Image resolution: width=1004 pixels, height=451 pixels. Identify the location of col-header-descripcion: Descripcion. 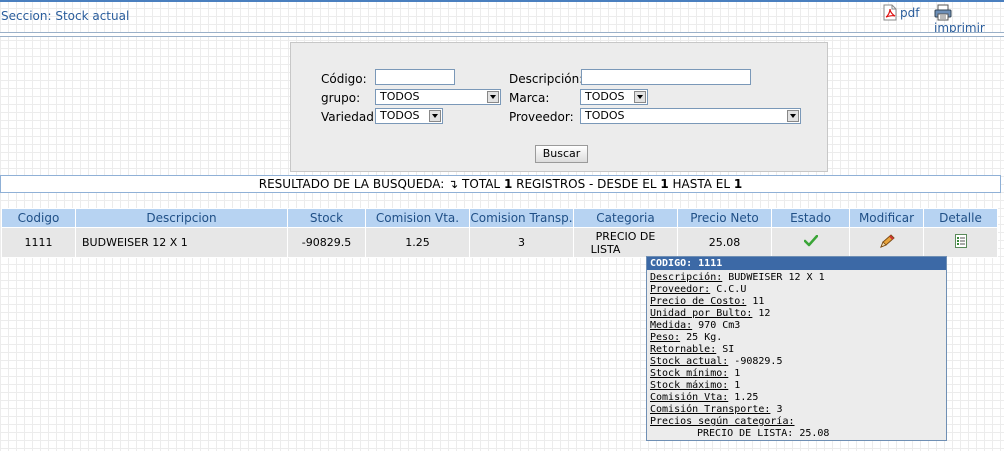
(181, 218).